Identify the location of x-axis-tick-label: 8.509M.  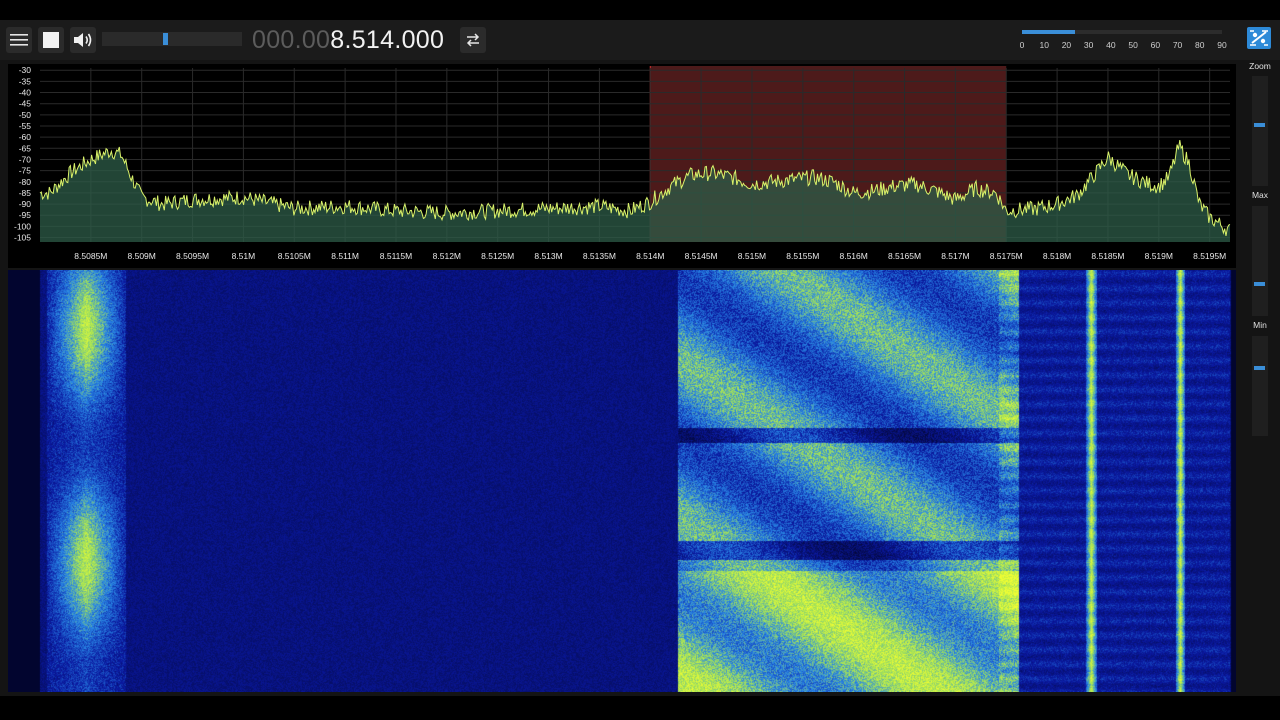
(142, 256).